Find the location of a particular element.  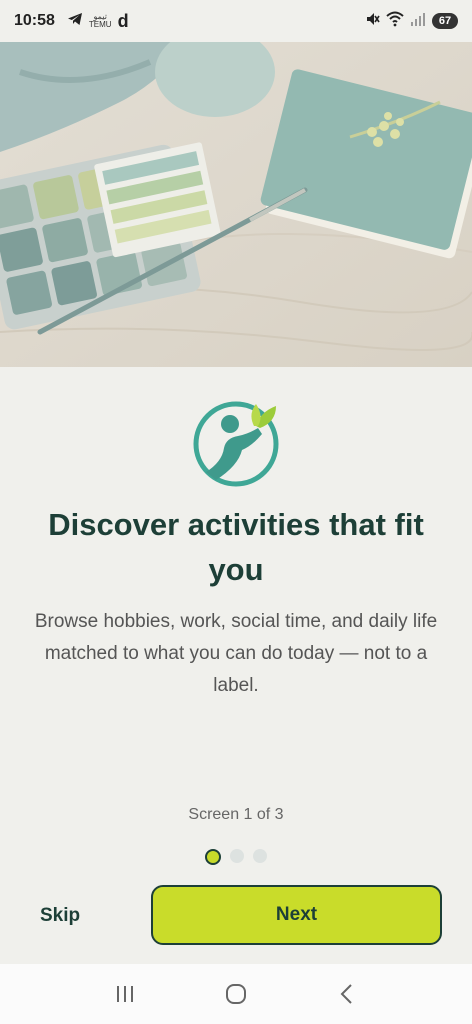

next-button: Next is located at coordinates (296, 915).